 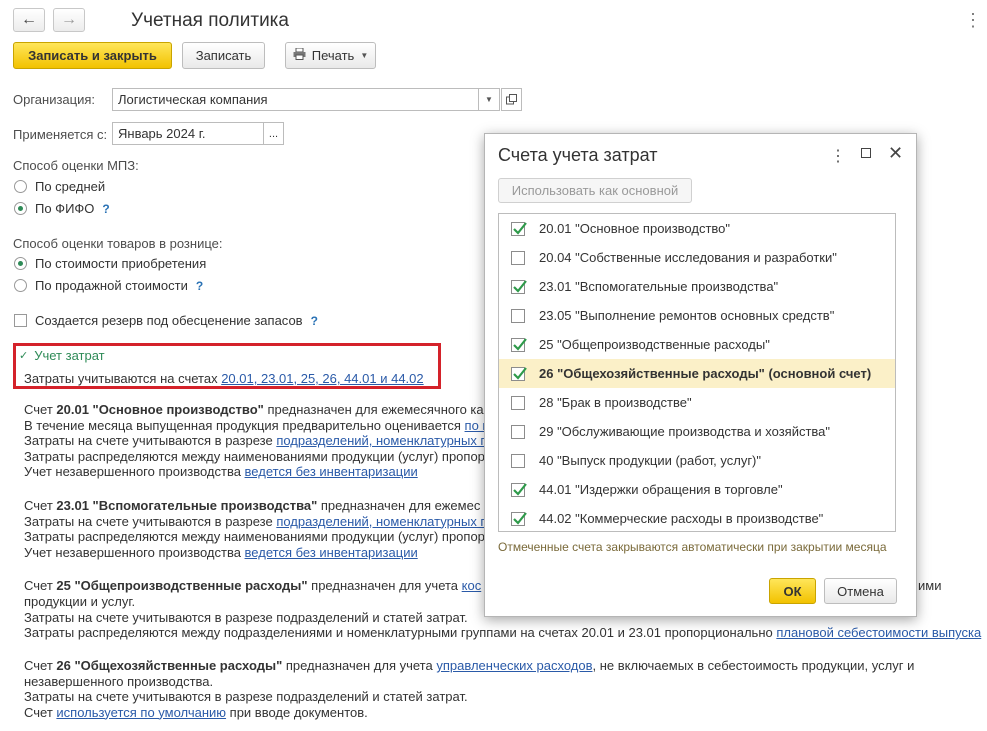 What do you see at coordinates (108, 285) in the screenshot?
I see `retail-sale-option: По продажной стоимости?` at bounding box center [108, 285].